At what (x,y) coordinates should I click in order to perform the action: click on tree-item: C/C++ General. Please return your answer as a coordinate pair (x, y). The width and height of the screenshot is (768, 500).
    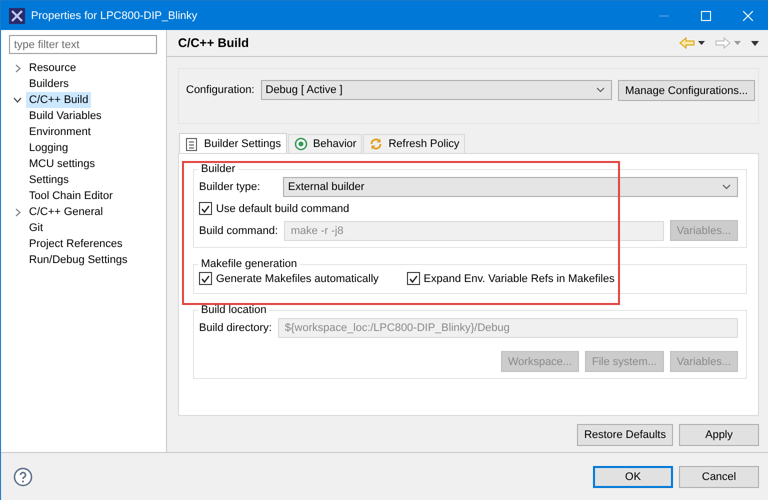
    Looking at the image, I should click on (66, 212).